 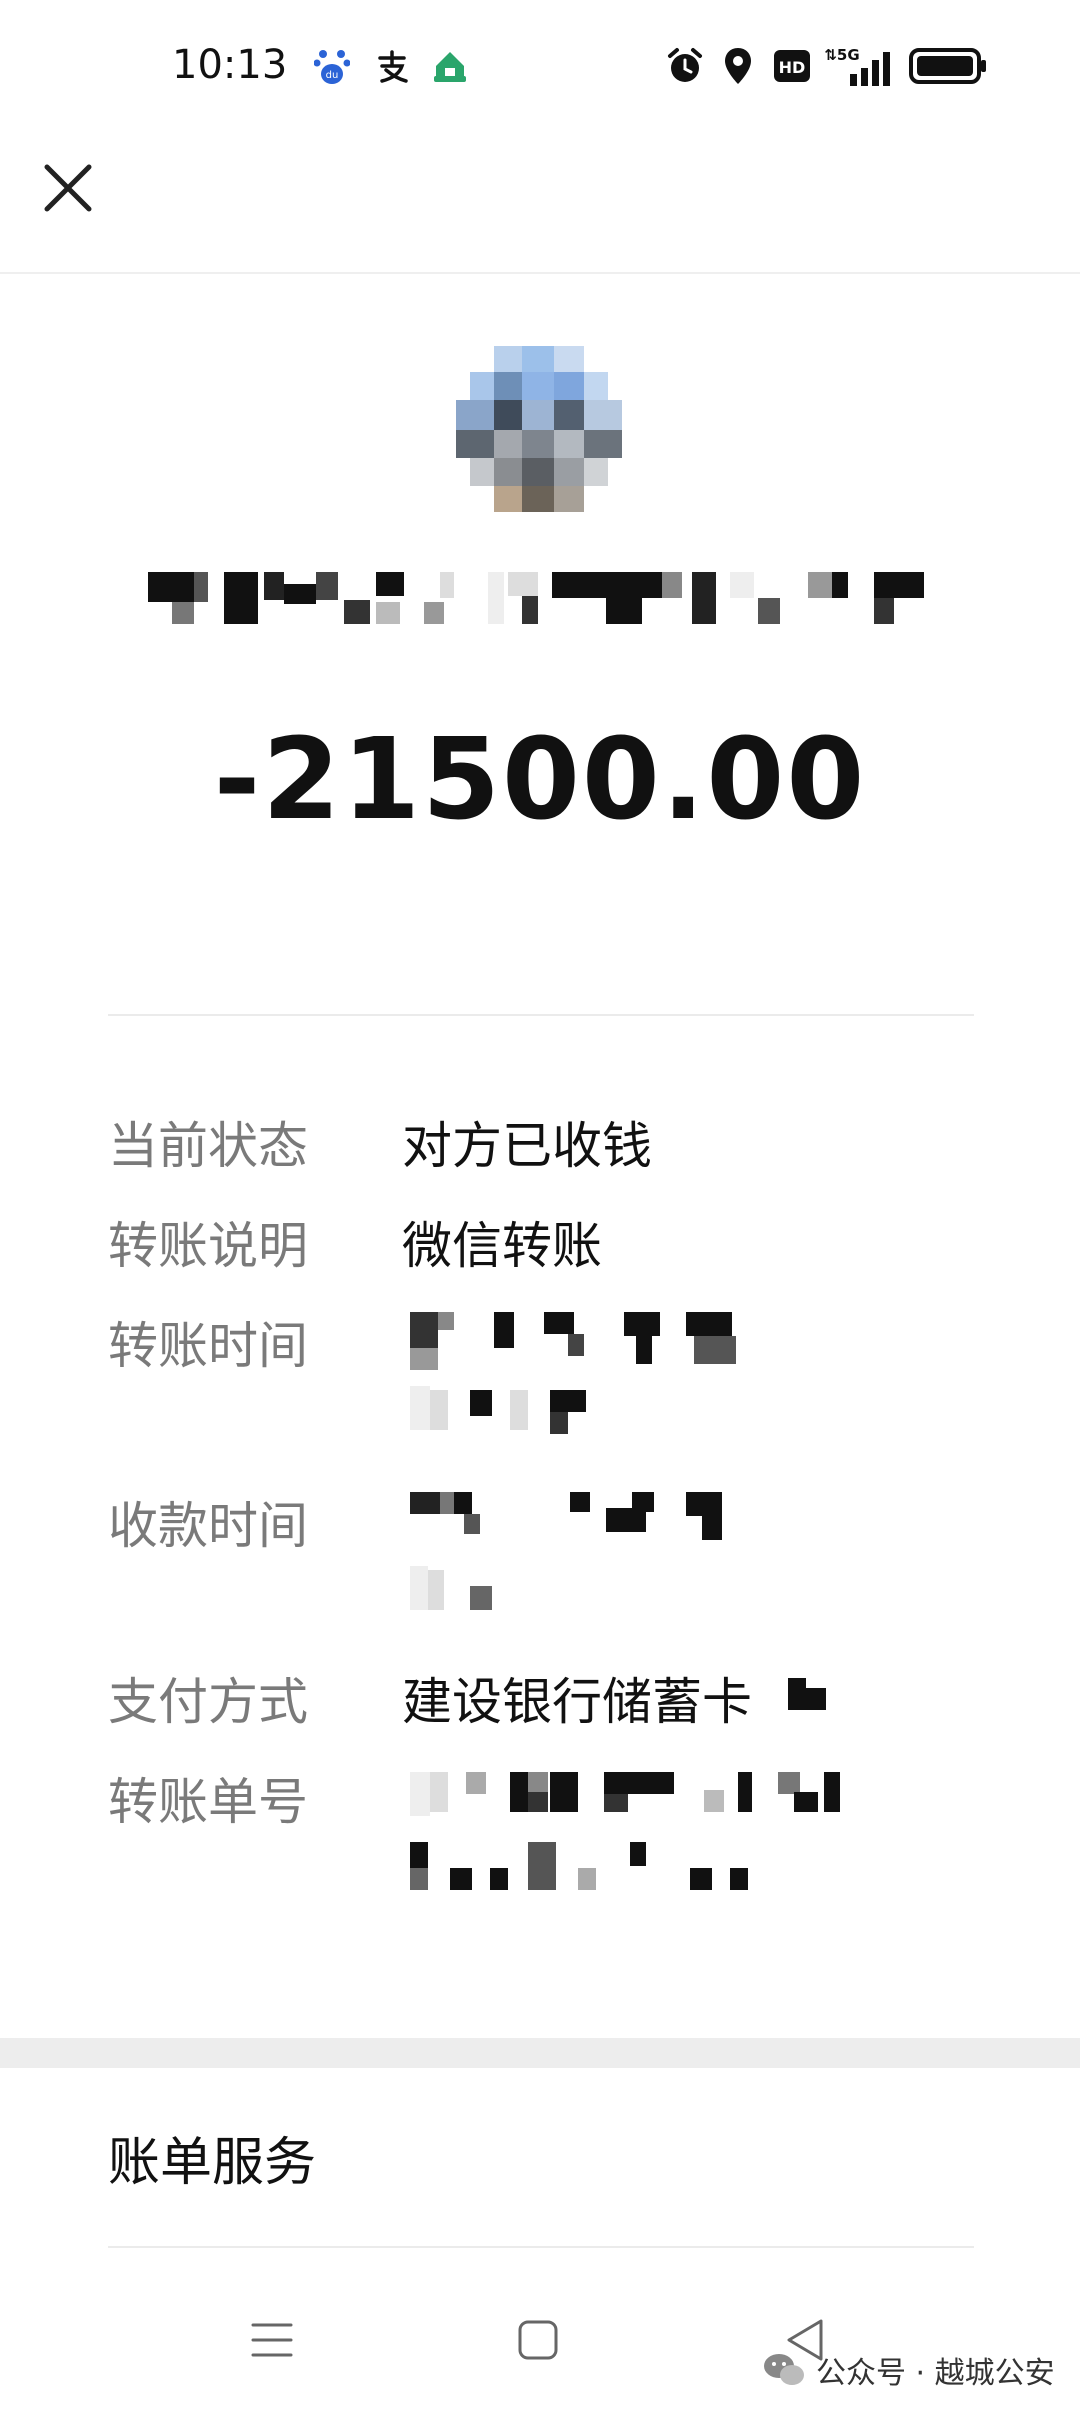 What do you see at coordinates (502, 1246) in the screenshot?
I see `detail-value-note: 微信转账` at bounding box center [502, 1246].